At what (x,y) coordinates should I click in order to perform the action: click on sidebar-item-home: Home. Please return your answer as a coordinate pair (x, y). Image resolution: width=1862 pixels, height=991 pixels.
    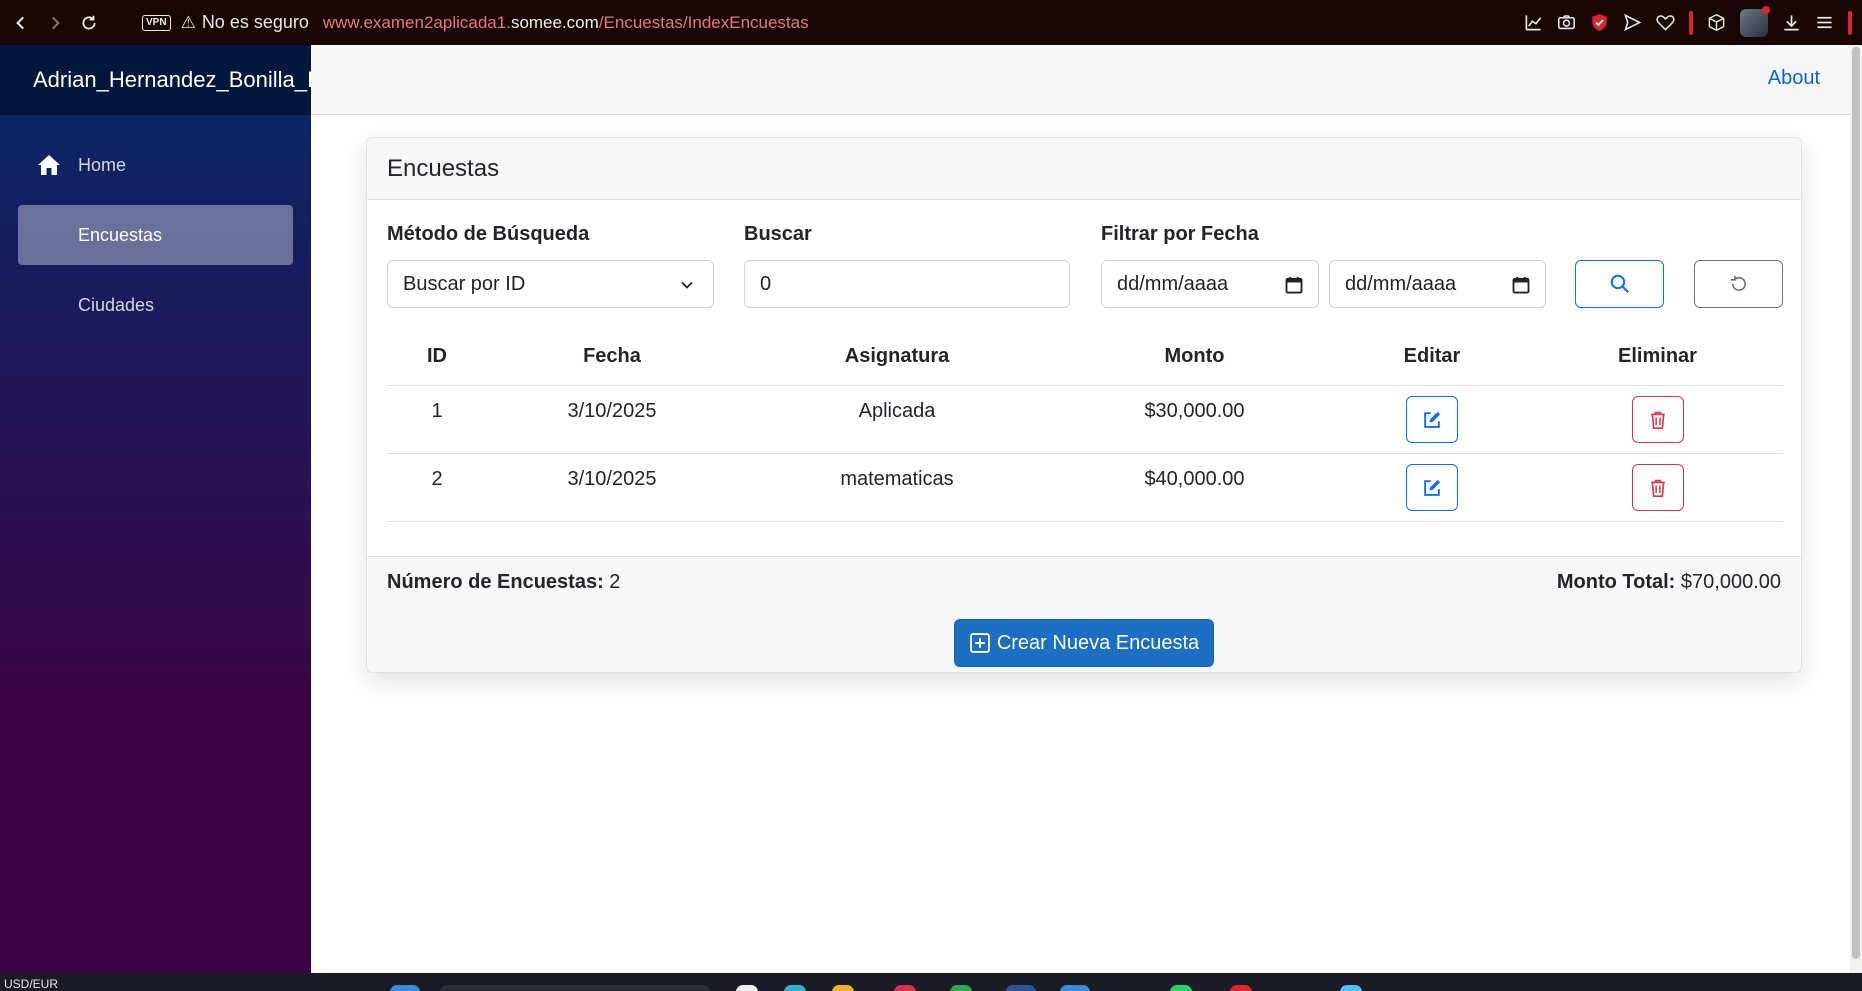
    Looking at the image, I should click on (155, 165).